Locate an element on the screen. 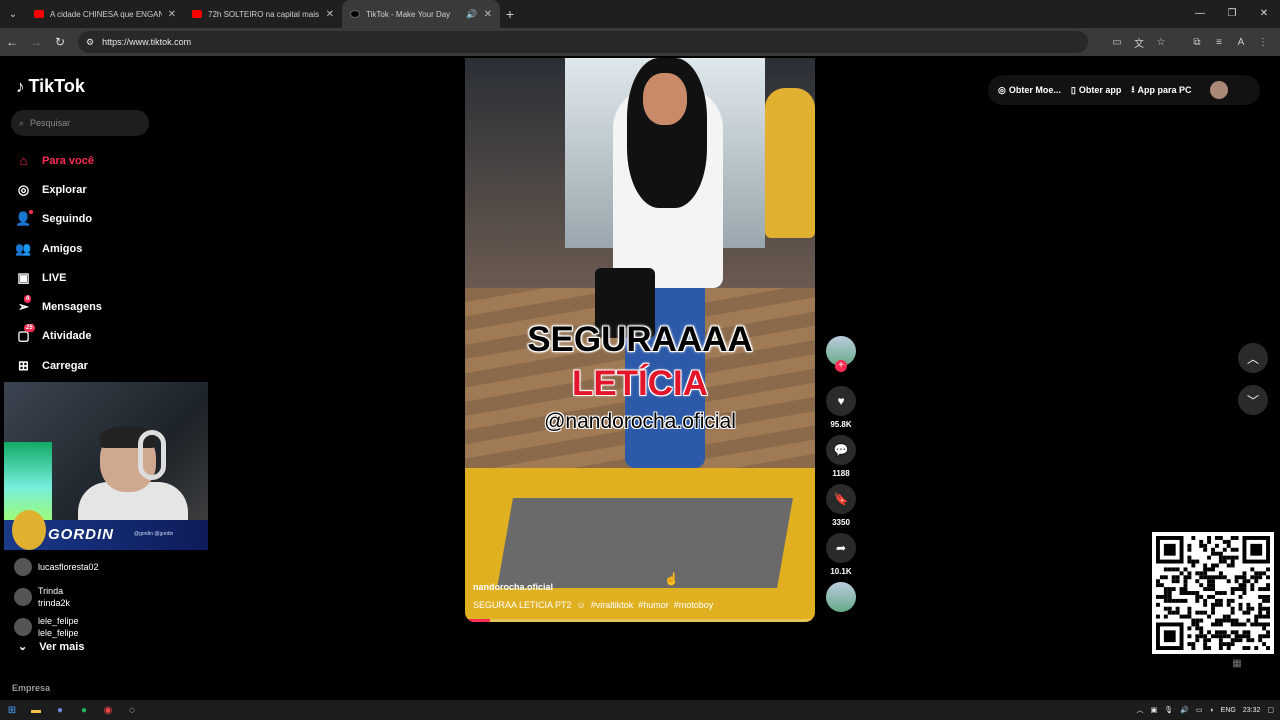 The width and height of the screenshot is (1280, 720). speaker-icon: 🔊 is located at coordinates (471, 14).